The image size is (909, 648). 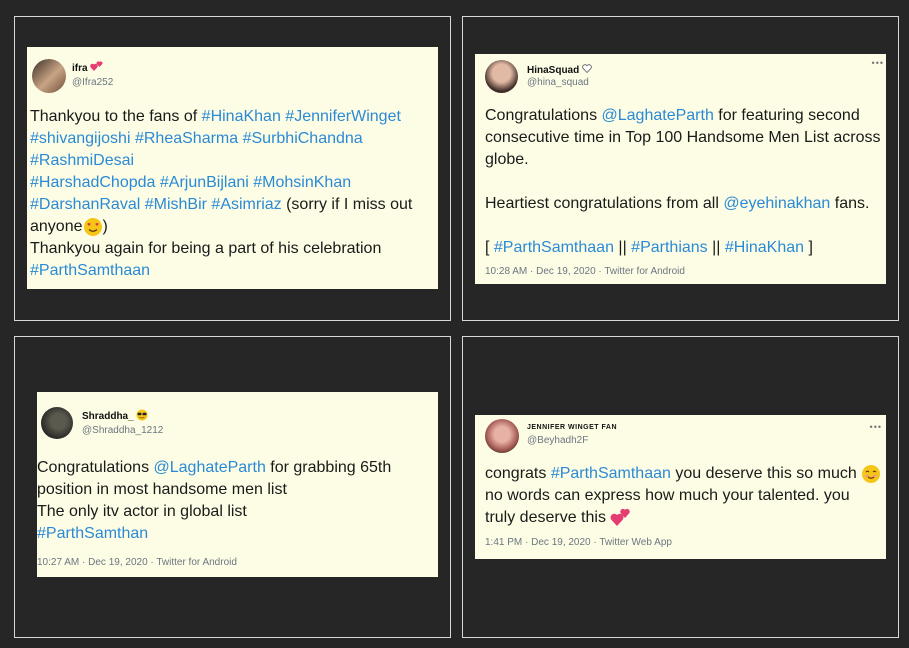 What do you see at coordinates (221, 161) in the screenshot?
I see `tweet-line: #RashmiDesai` at bounding box center [221, 161].